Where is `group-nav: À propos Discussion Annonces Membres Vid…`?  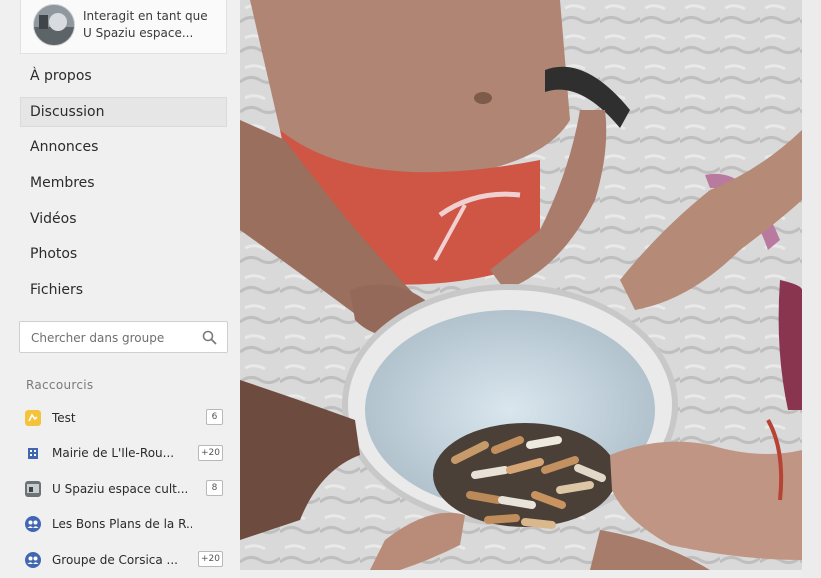
group-nav: À propos Discussion Annonces Membres Vid… is located at coordinates (120, 183).